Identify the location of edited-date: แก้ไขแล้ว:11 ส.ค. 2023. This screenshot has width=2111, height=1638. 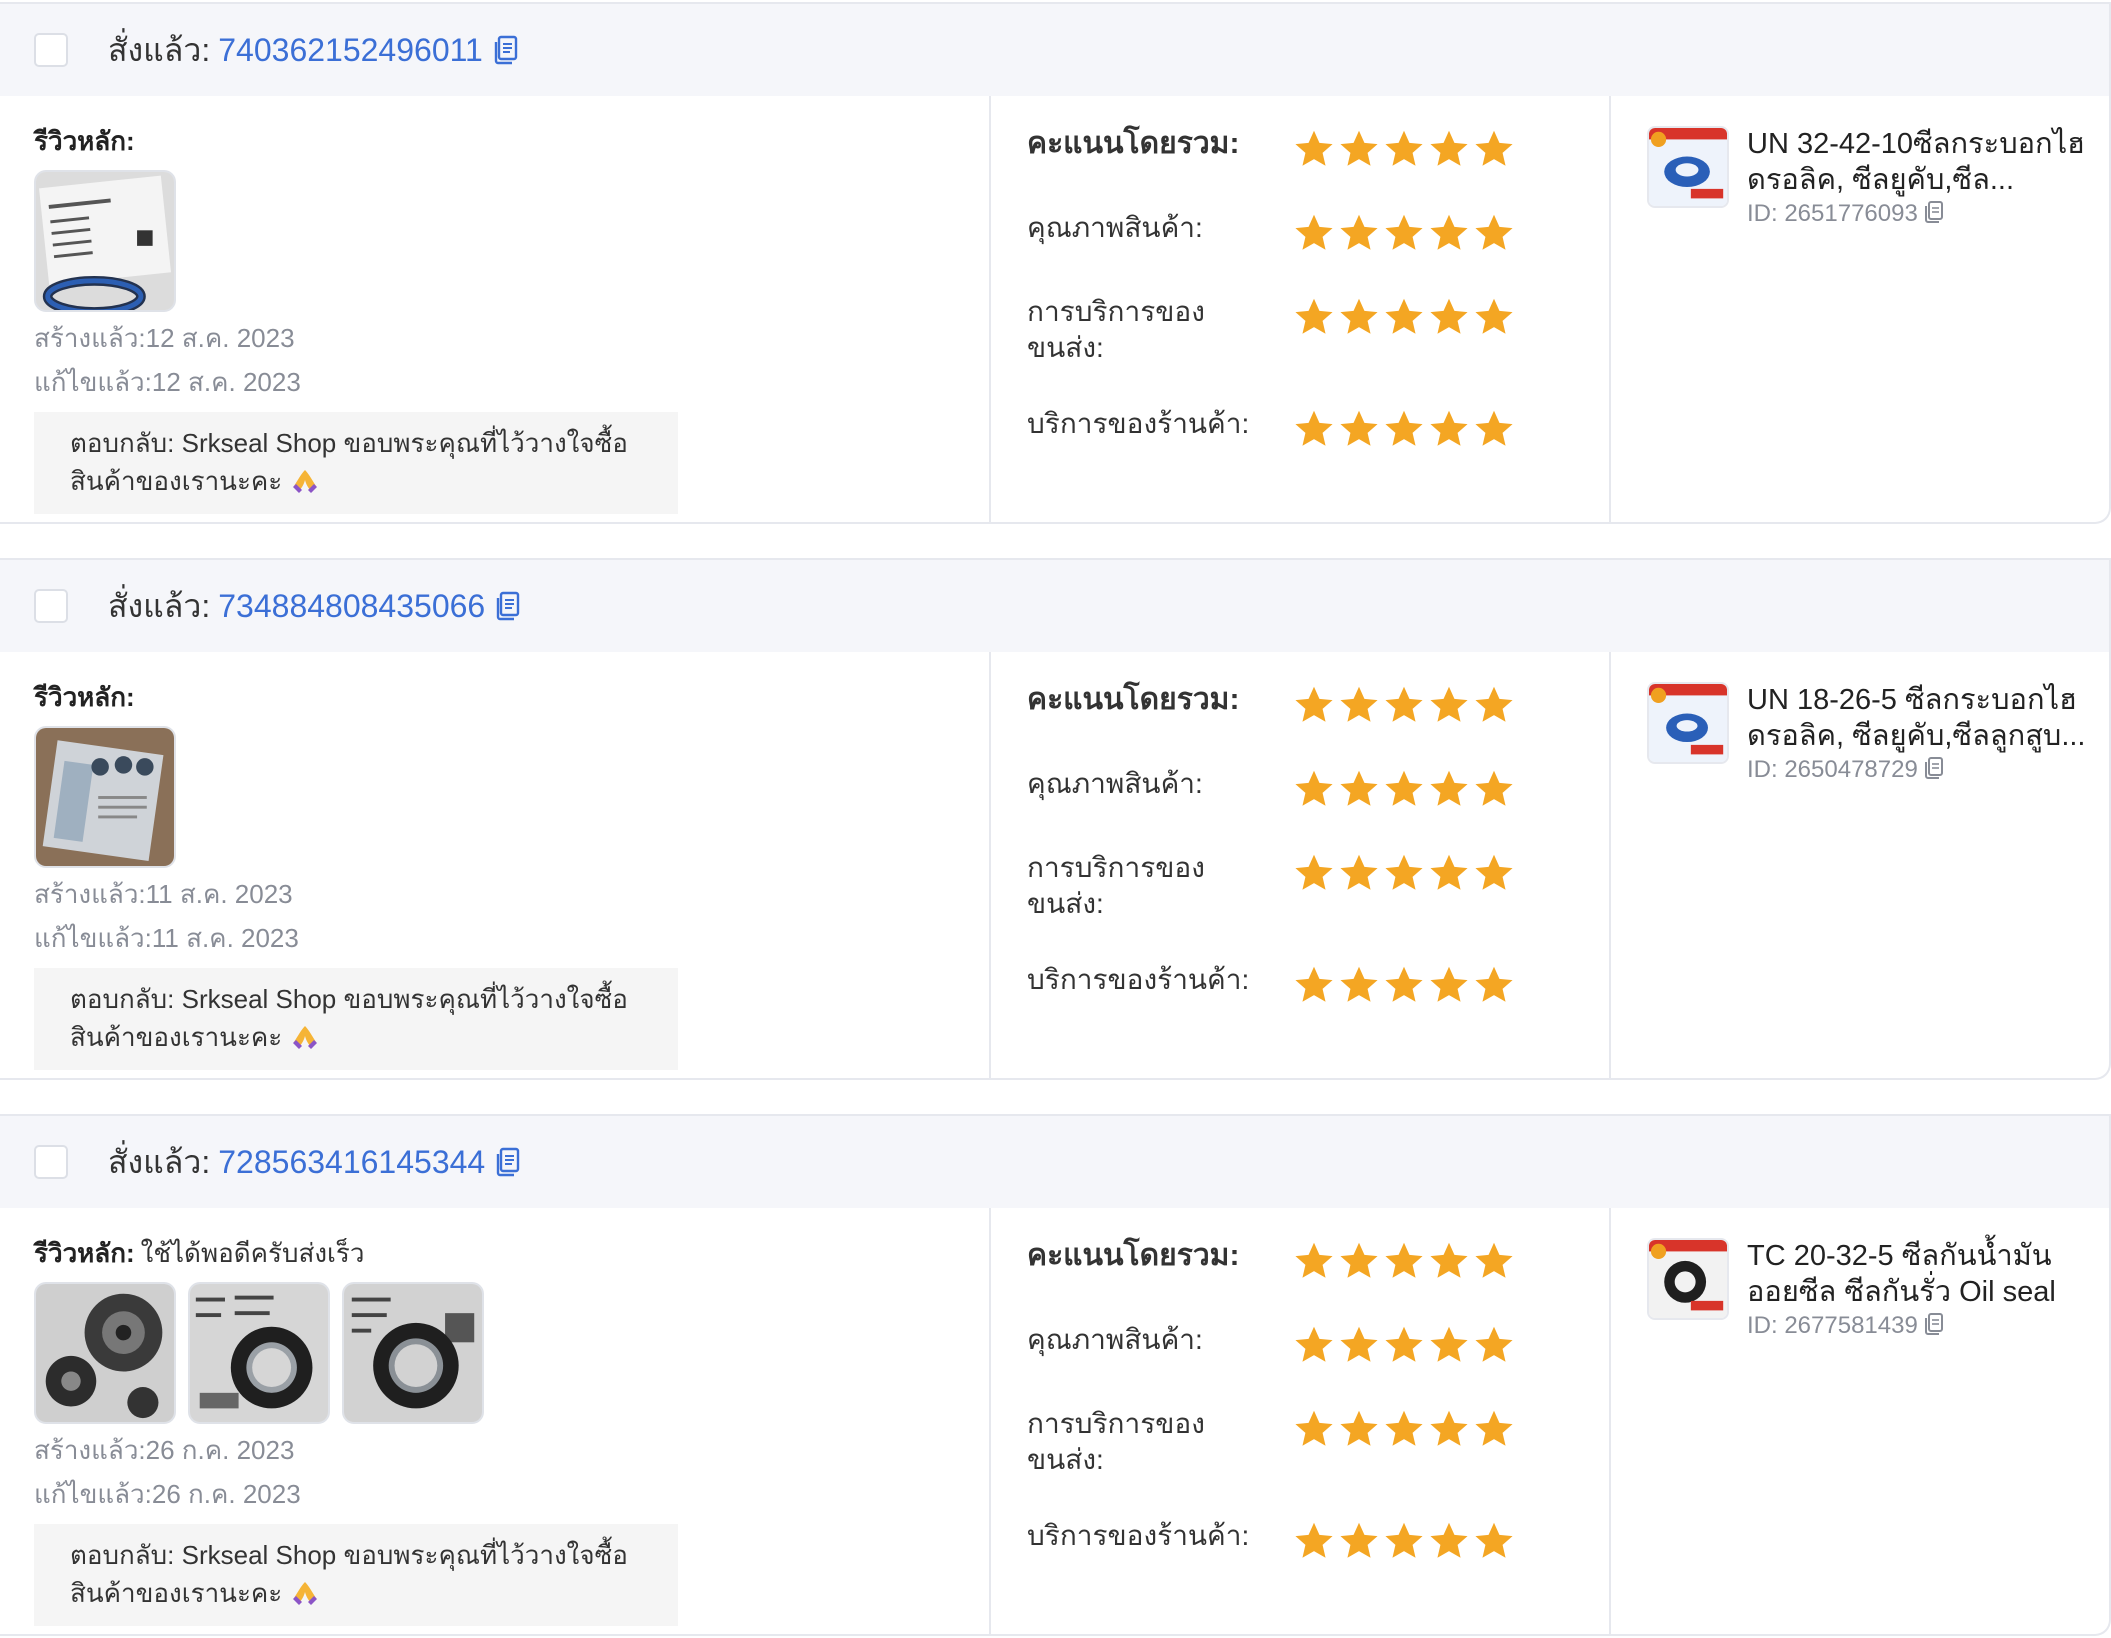
(166, 938).